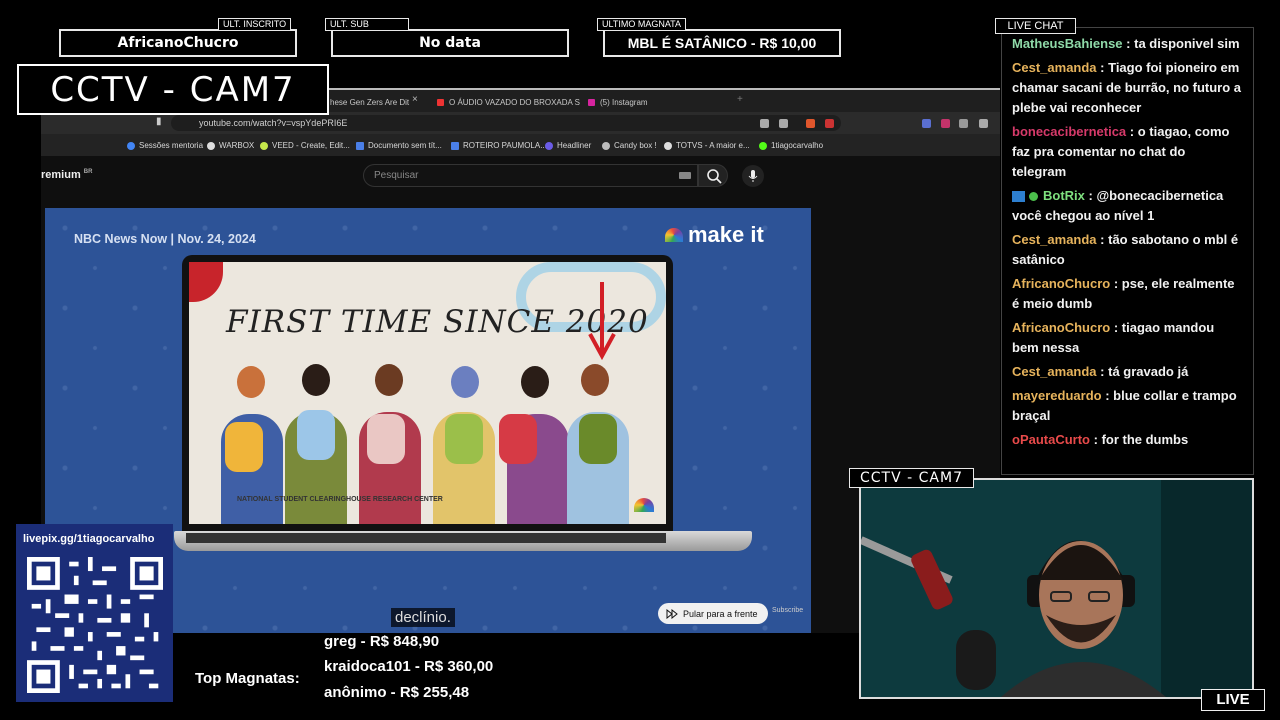  What do you see at coordinates (255, 24) in the screenshot?
I see `ult-inscrito-tag: ULT. INSCRITO` at bounding box center [255, 24].